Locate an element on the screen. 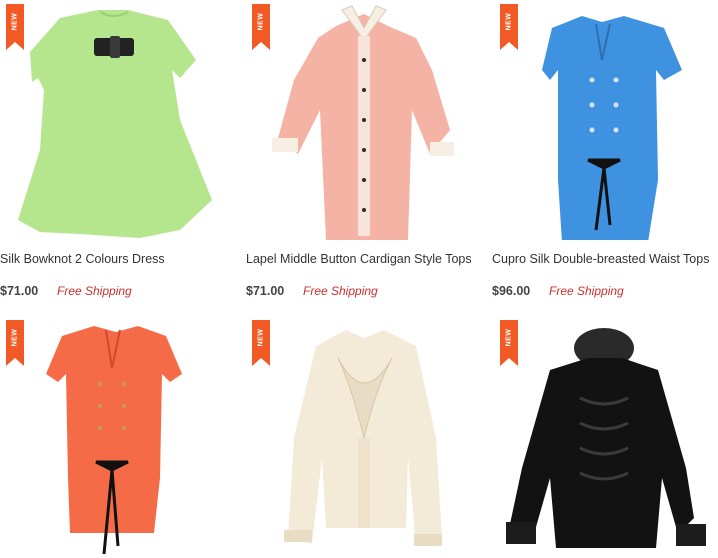 This screenshot has height=558, width=718. product-price: $96.00 is located at coordinates (511, 291).